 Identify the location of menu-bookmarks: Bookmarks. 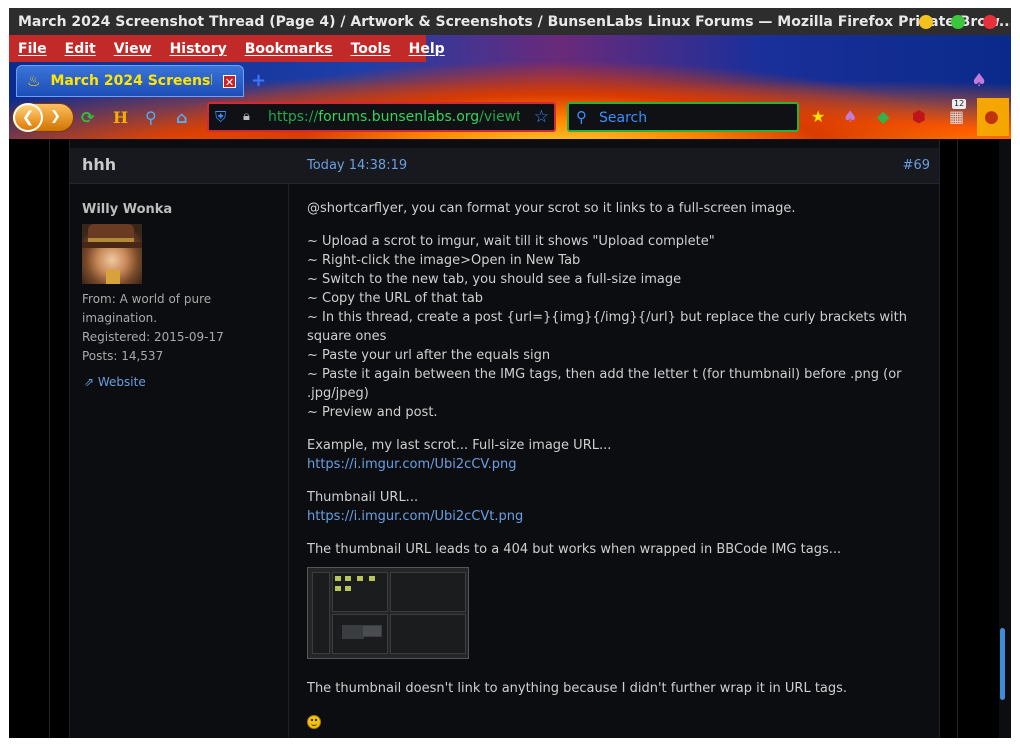
(289, 49).